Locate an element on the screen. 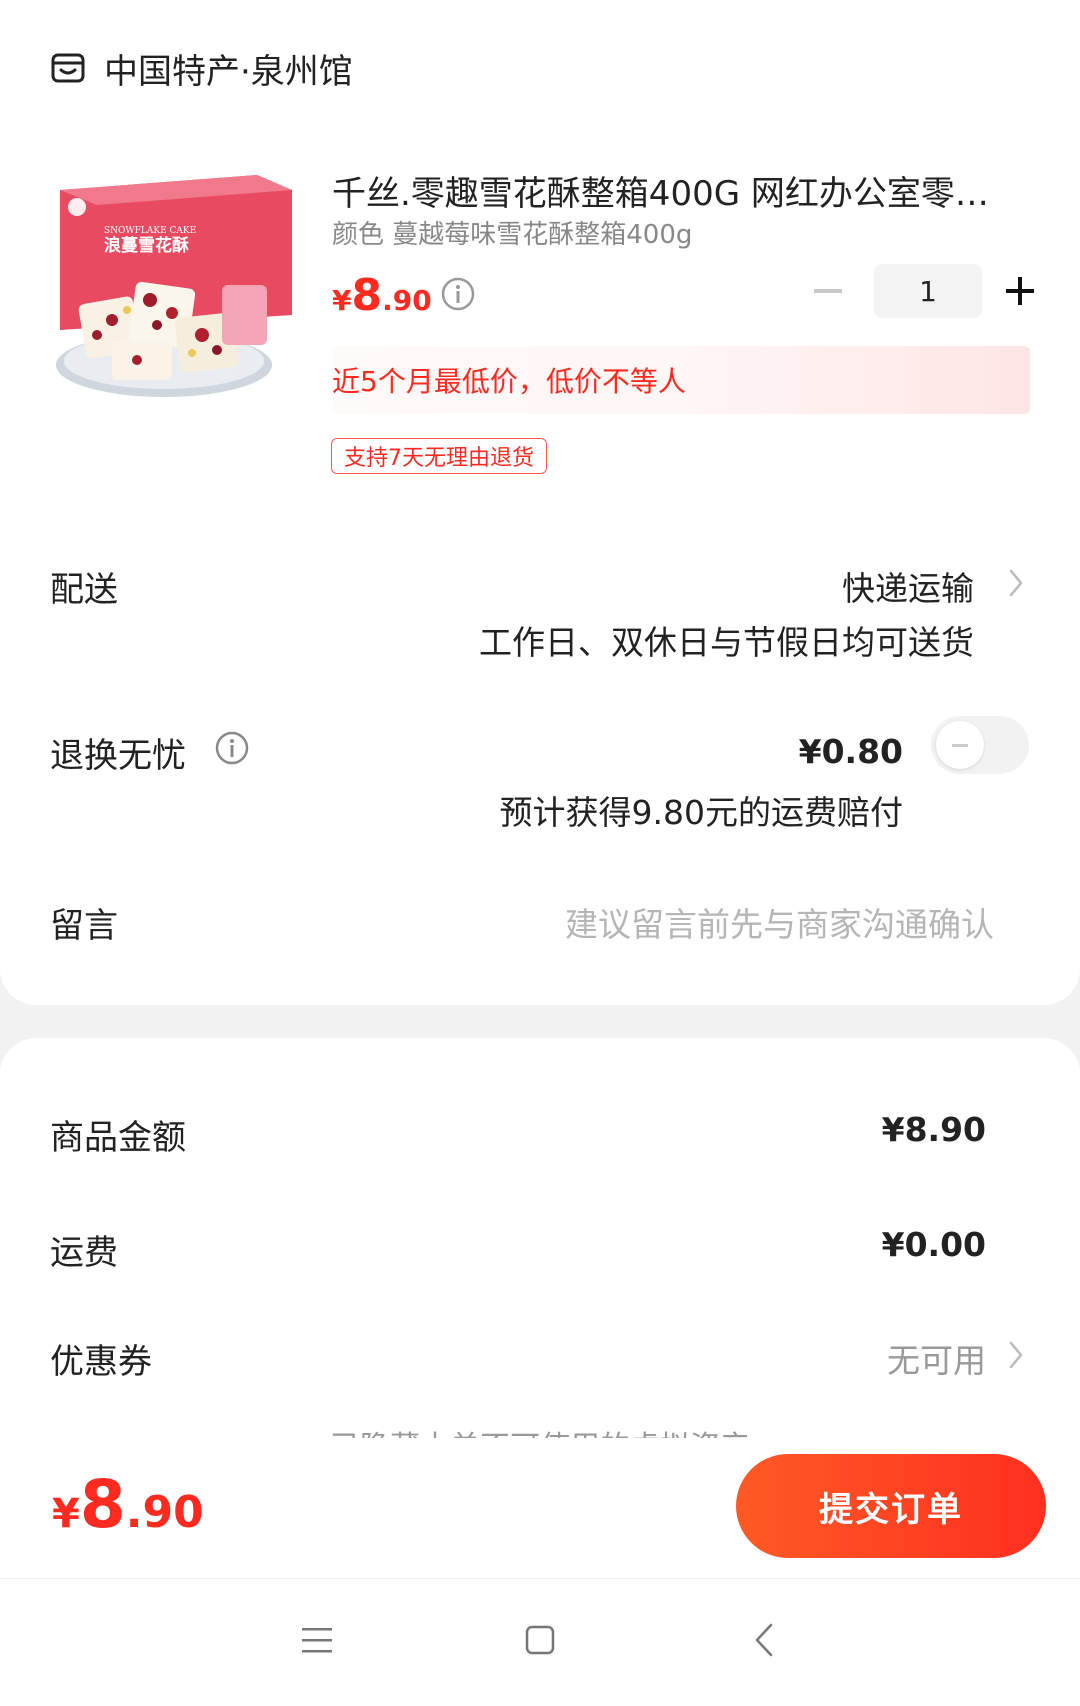 This screenshot has height=1706, width=1080. return-insurance-toggle is located at coordinates (980, 745).